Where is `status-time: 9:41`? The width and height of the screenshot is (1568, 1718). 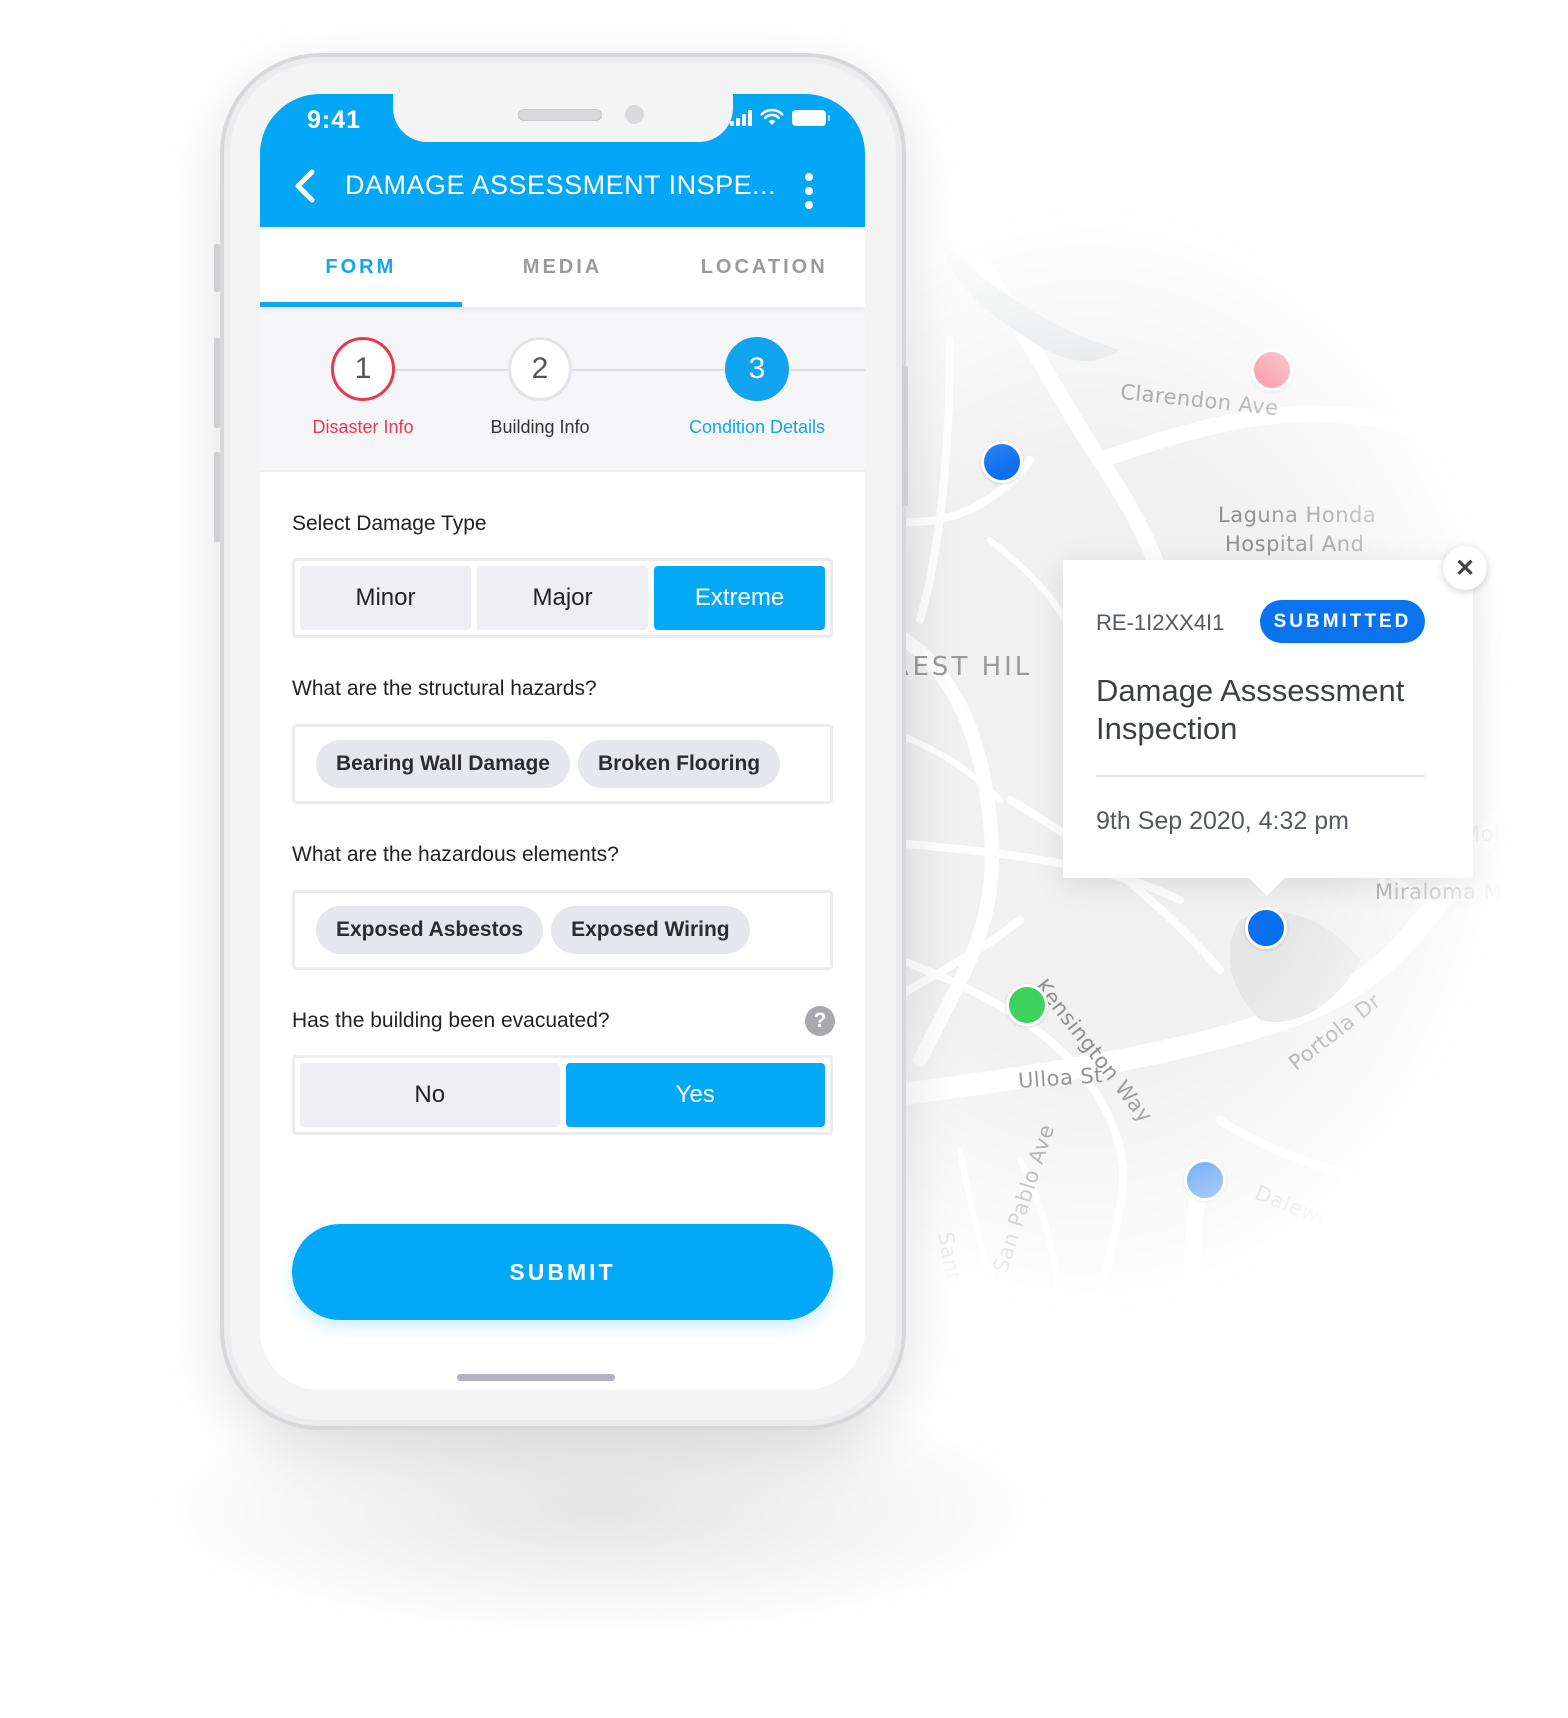 status-time: 9:41 is located at coordinates (334, 120).